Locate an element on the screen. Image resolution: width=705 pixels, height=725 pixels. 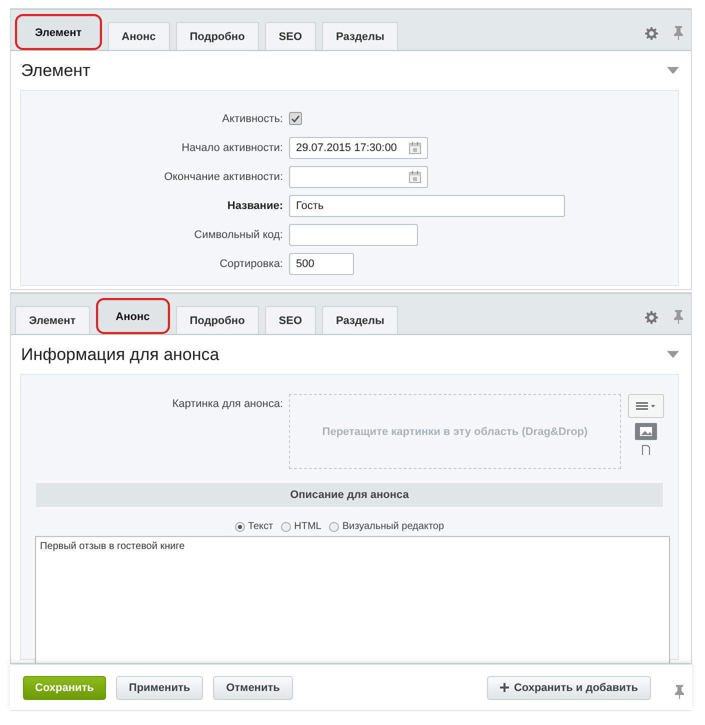
field-label: Активность: is located at coordinates (252, 118).